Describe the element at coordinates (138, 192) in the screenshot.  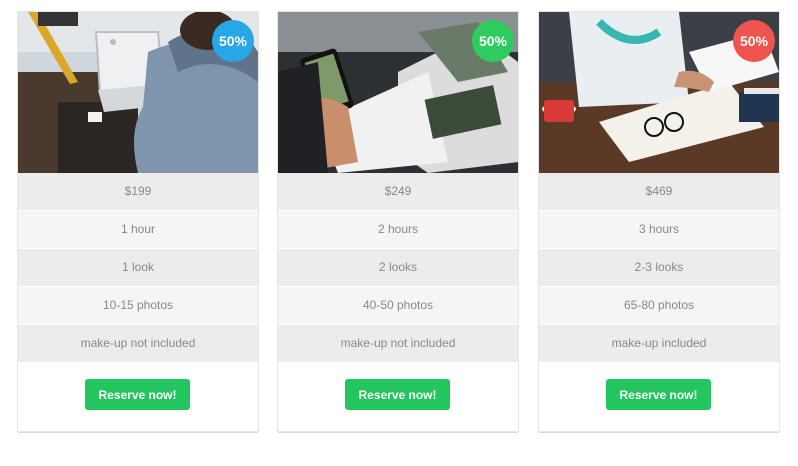
I see `price-row: $199` at that location.